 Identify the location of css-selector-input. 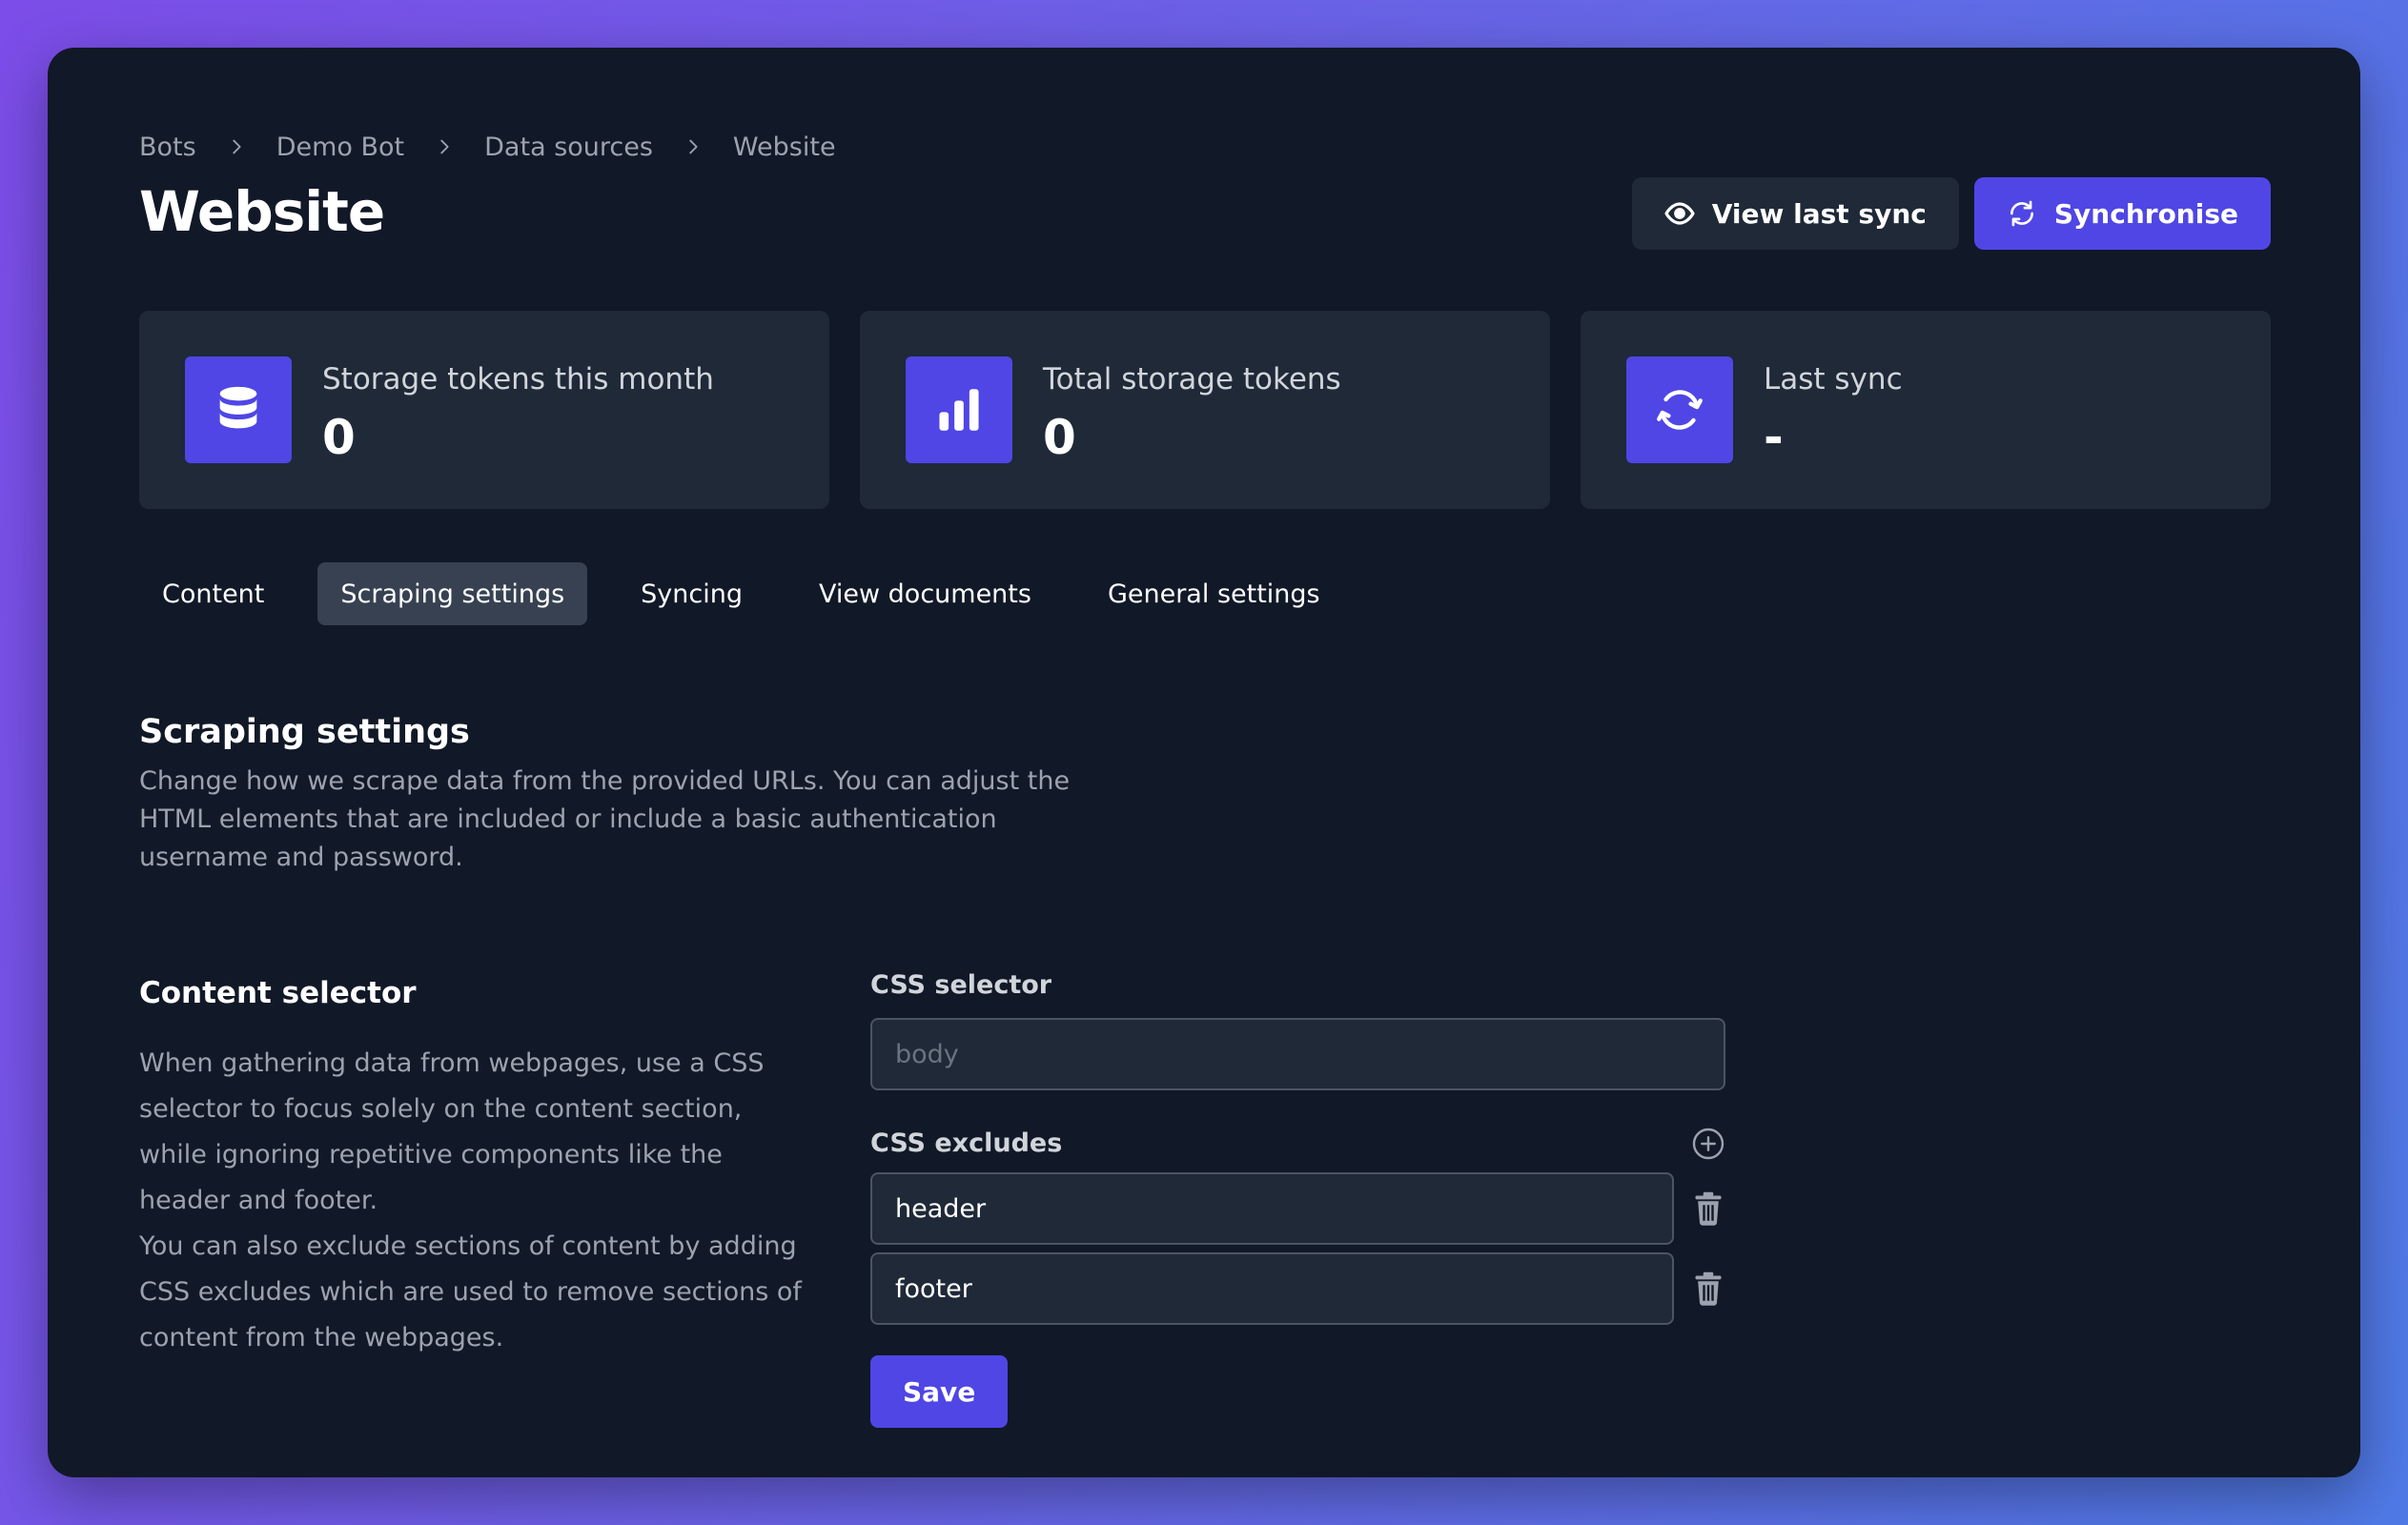
(1297, 1054).